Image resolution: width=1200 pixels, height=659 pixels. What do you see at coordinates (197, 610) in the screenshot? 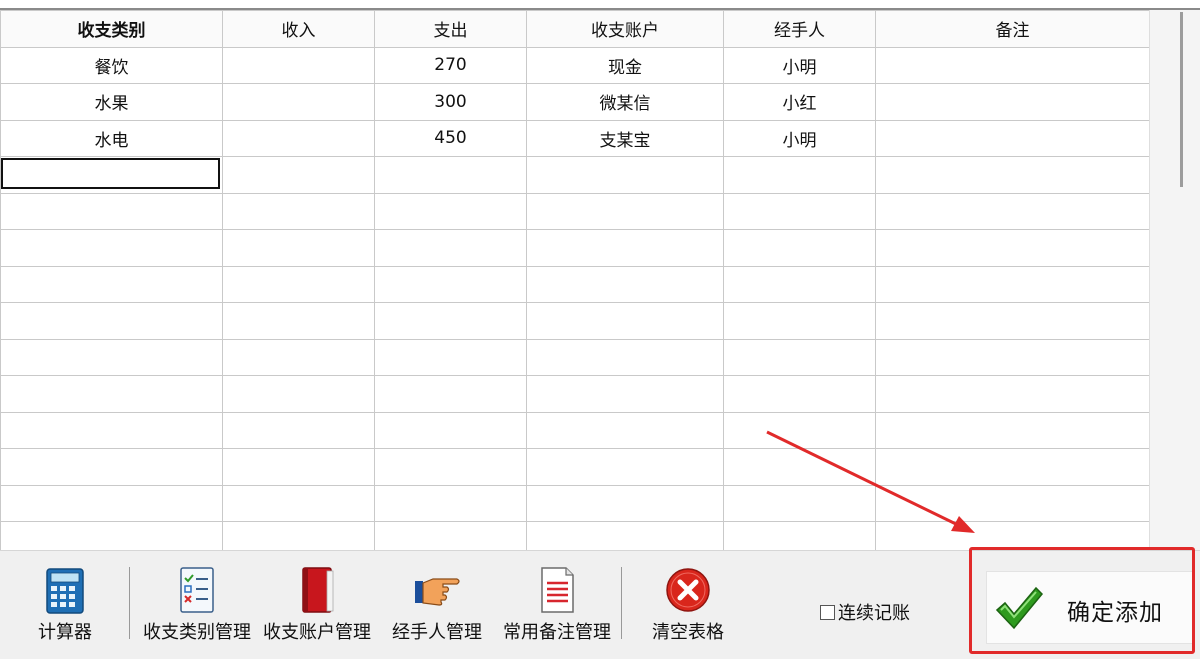
I see `category-management-button: 收支类别管理` at bounding box center [197, 610].